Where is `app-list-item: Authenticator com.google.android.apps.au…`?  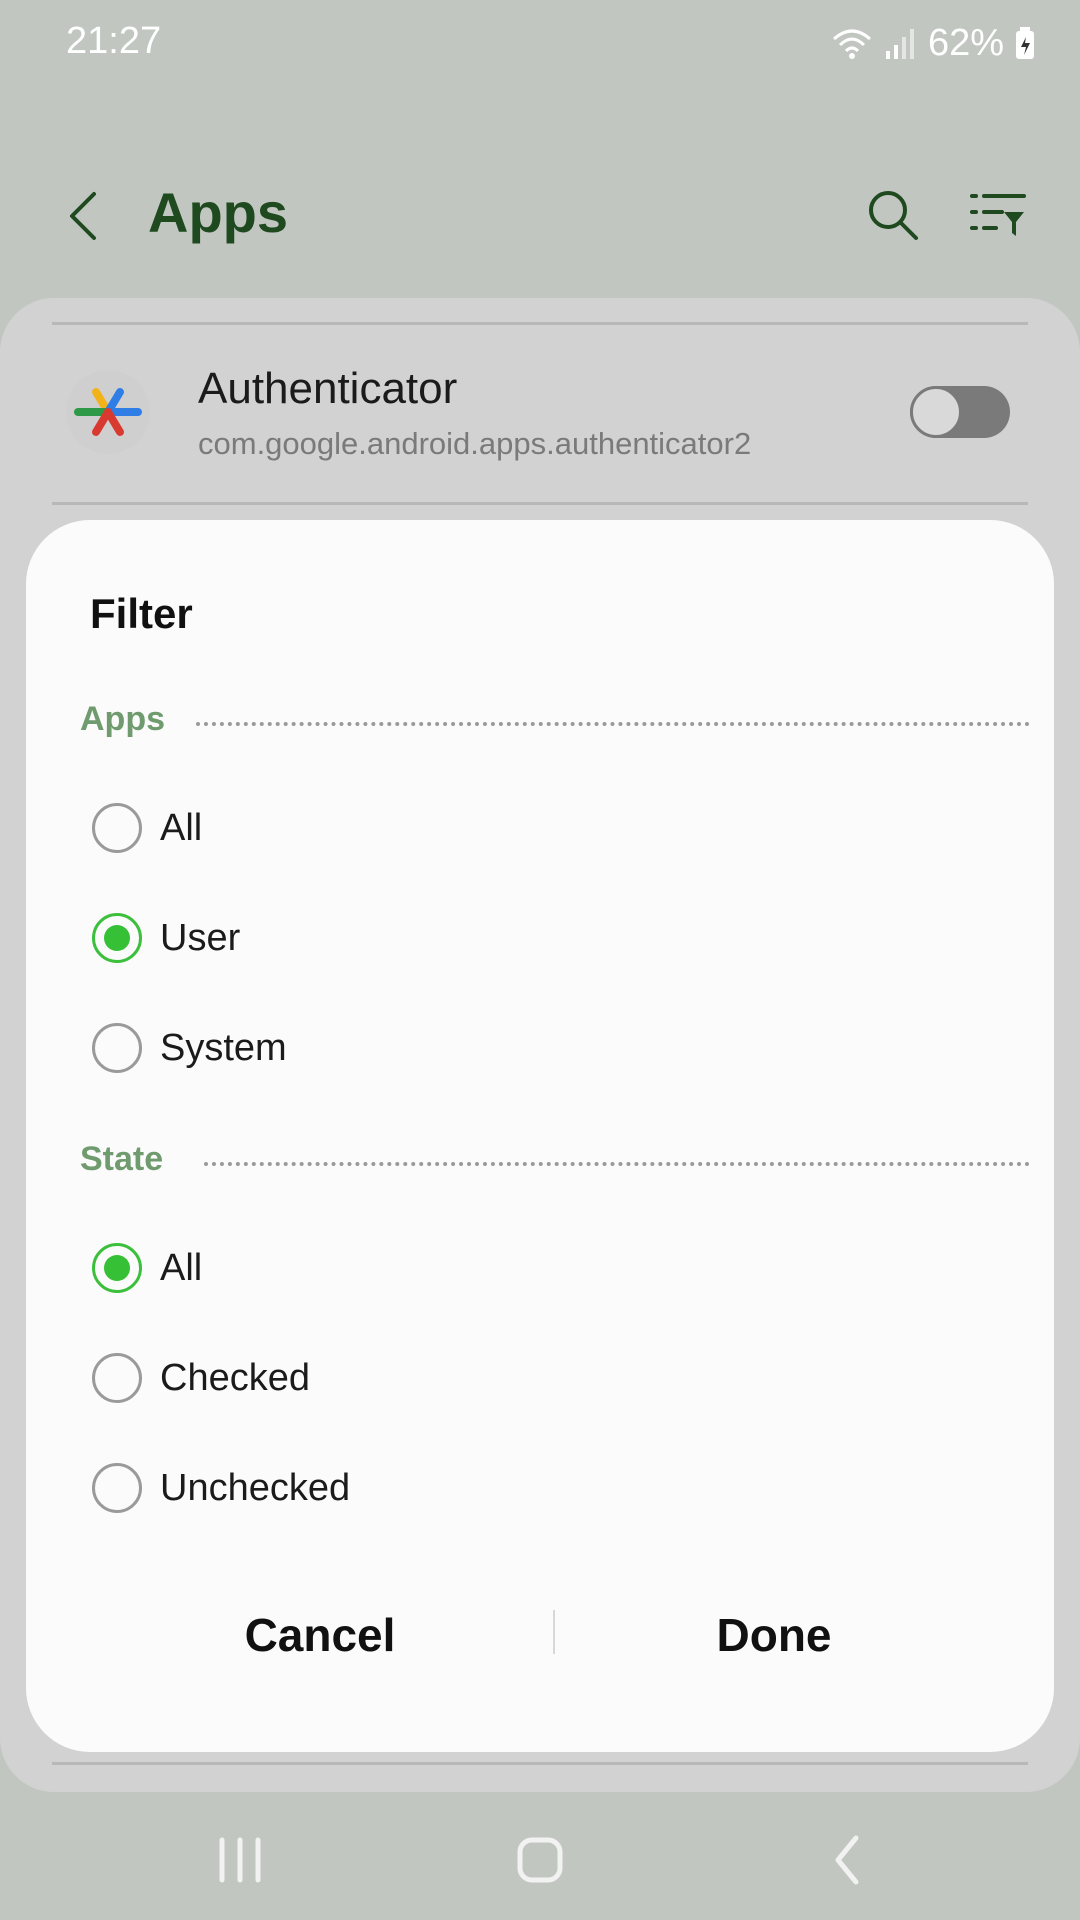
app-list-item: Authenticator com.google.android.apps.au… is located at coordinates (540, 415).